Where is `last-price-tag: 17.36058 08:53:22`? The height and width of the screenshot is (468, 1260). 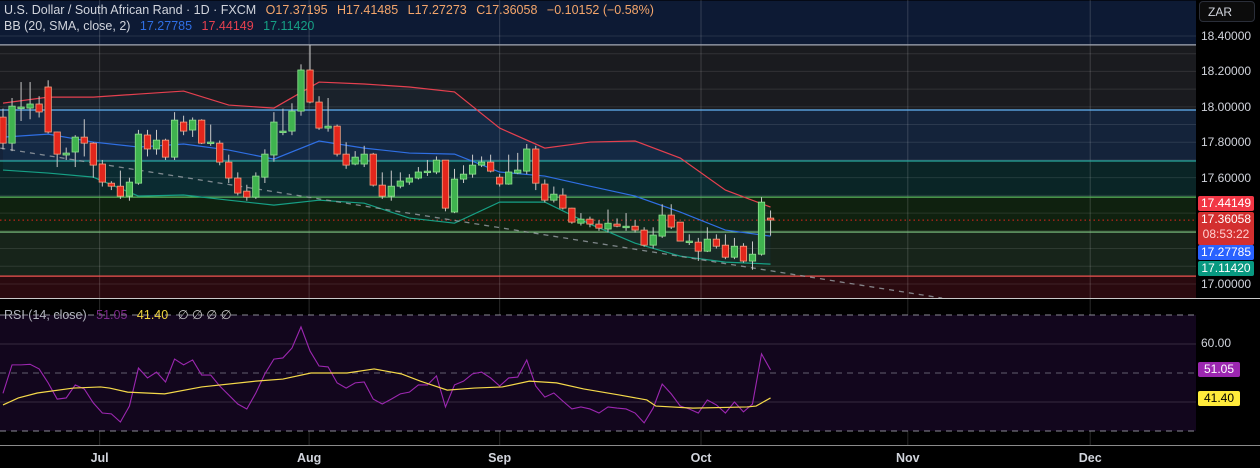
last-price-tag: 17.36058 08:53:22 is located at coordinates (1226, 228).